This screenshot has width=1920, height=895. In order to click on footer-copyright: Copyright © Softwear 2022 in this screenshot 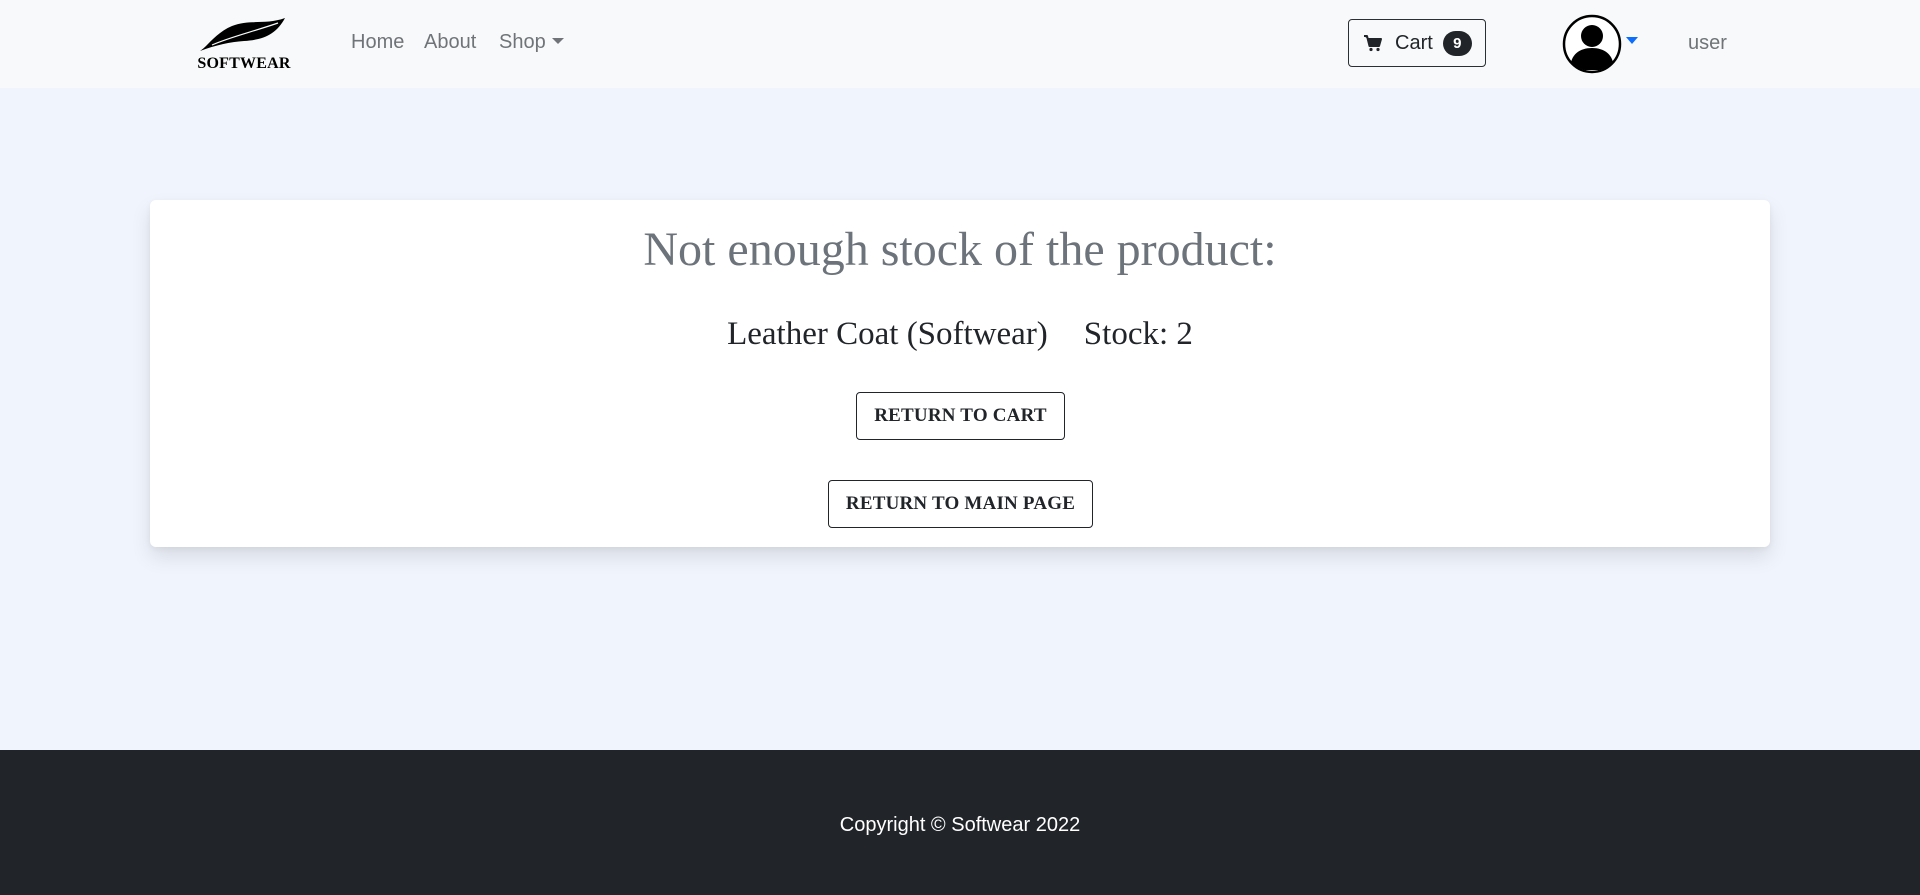, I will do `click(960, 825)`.